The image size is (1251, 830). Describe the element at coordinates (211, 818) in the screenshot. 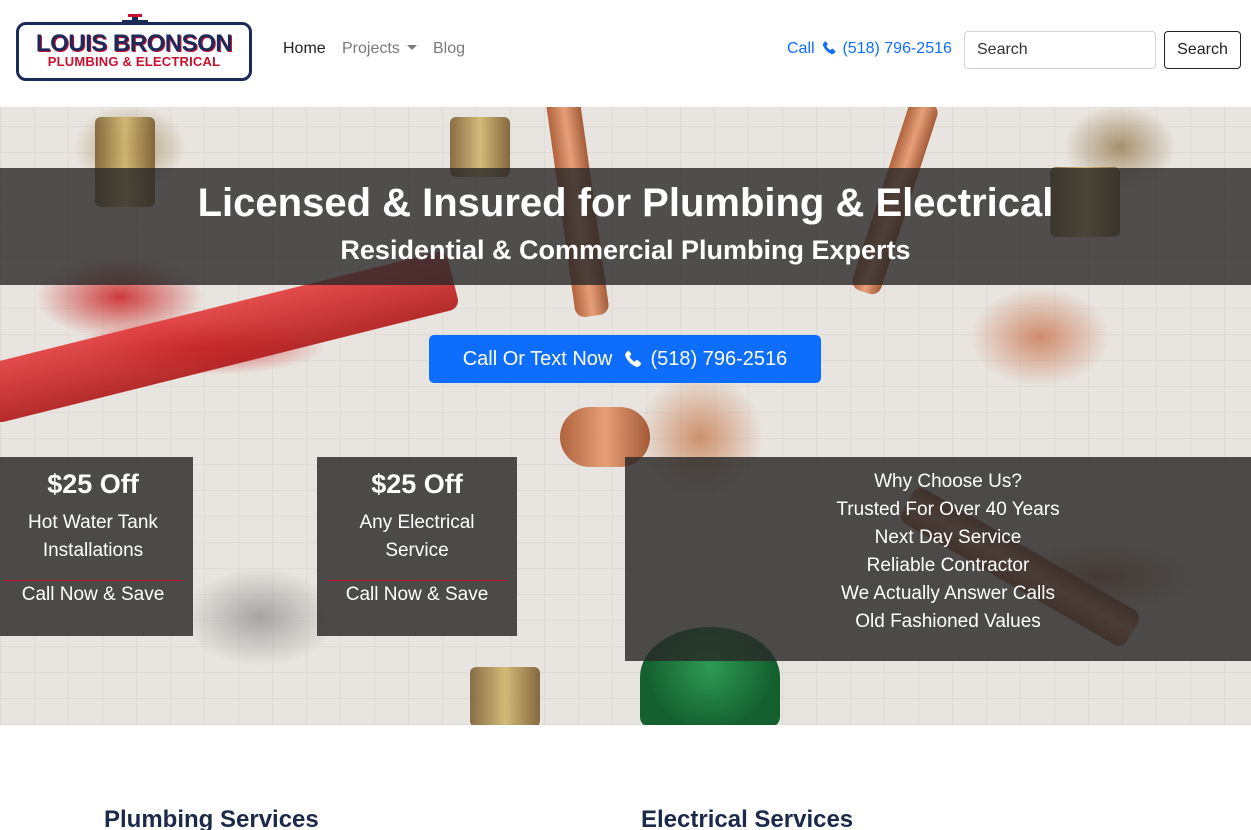

I see `plumbing-services-heading: Plumbing Services` at that location.